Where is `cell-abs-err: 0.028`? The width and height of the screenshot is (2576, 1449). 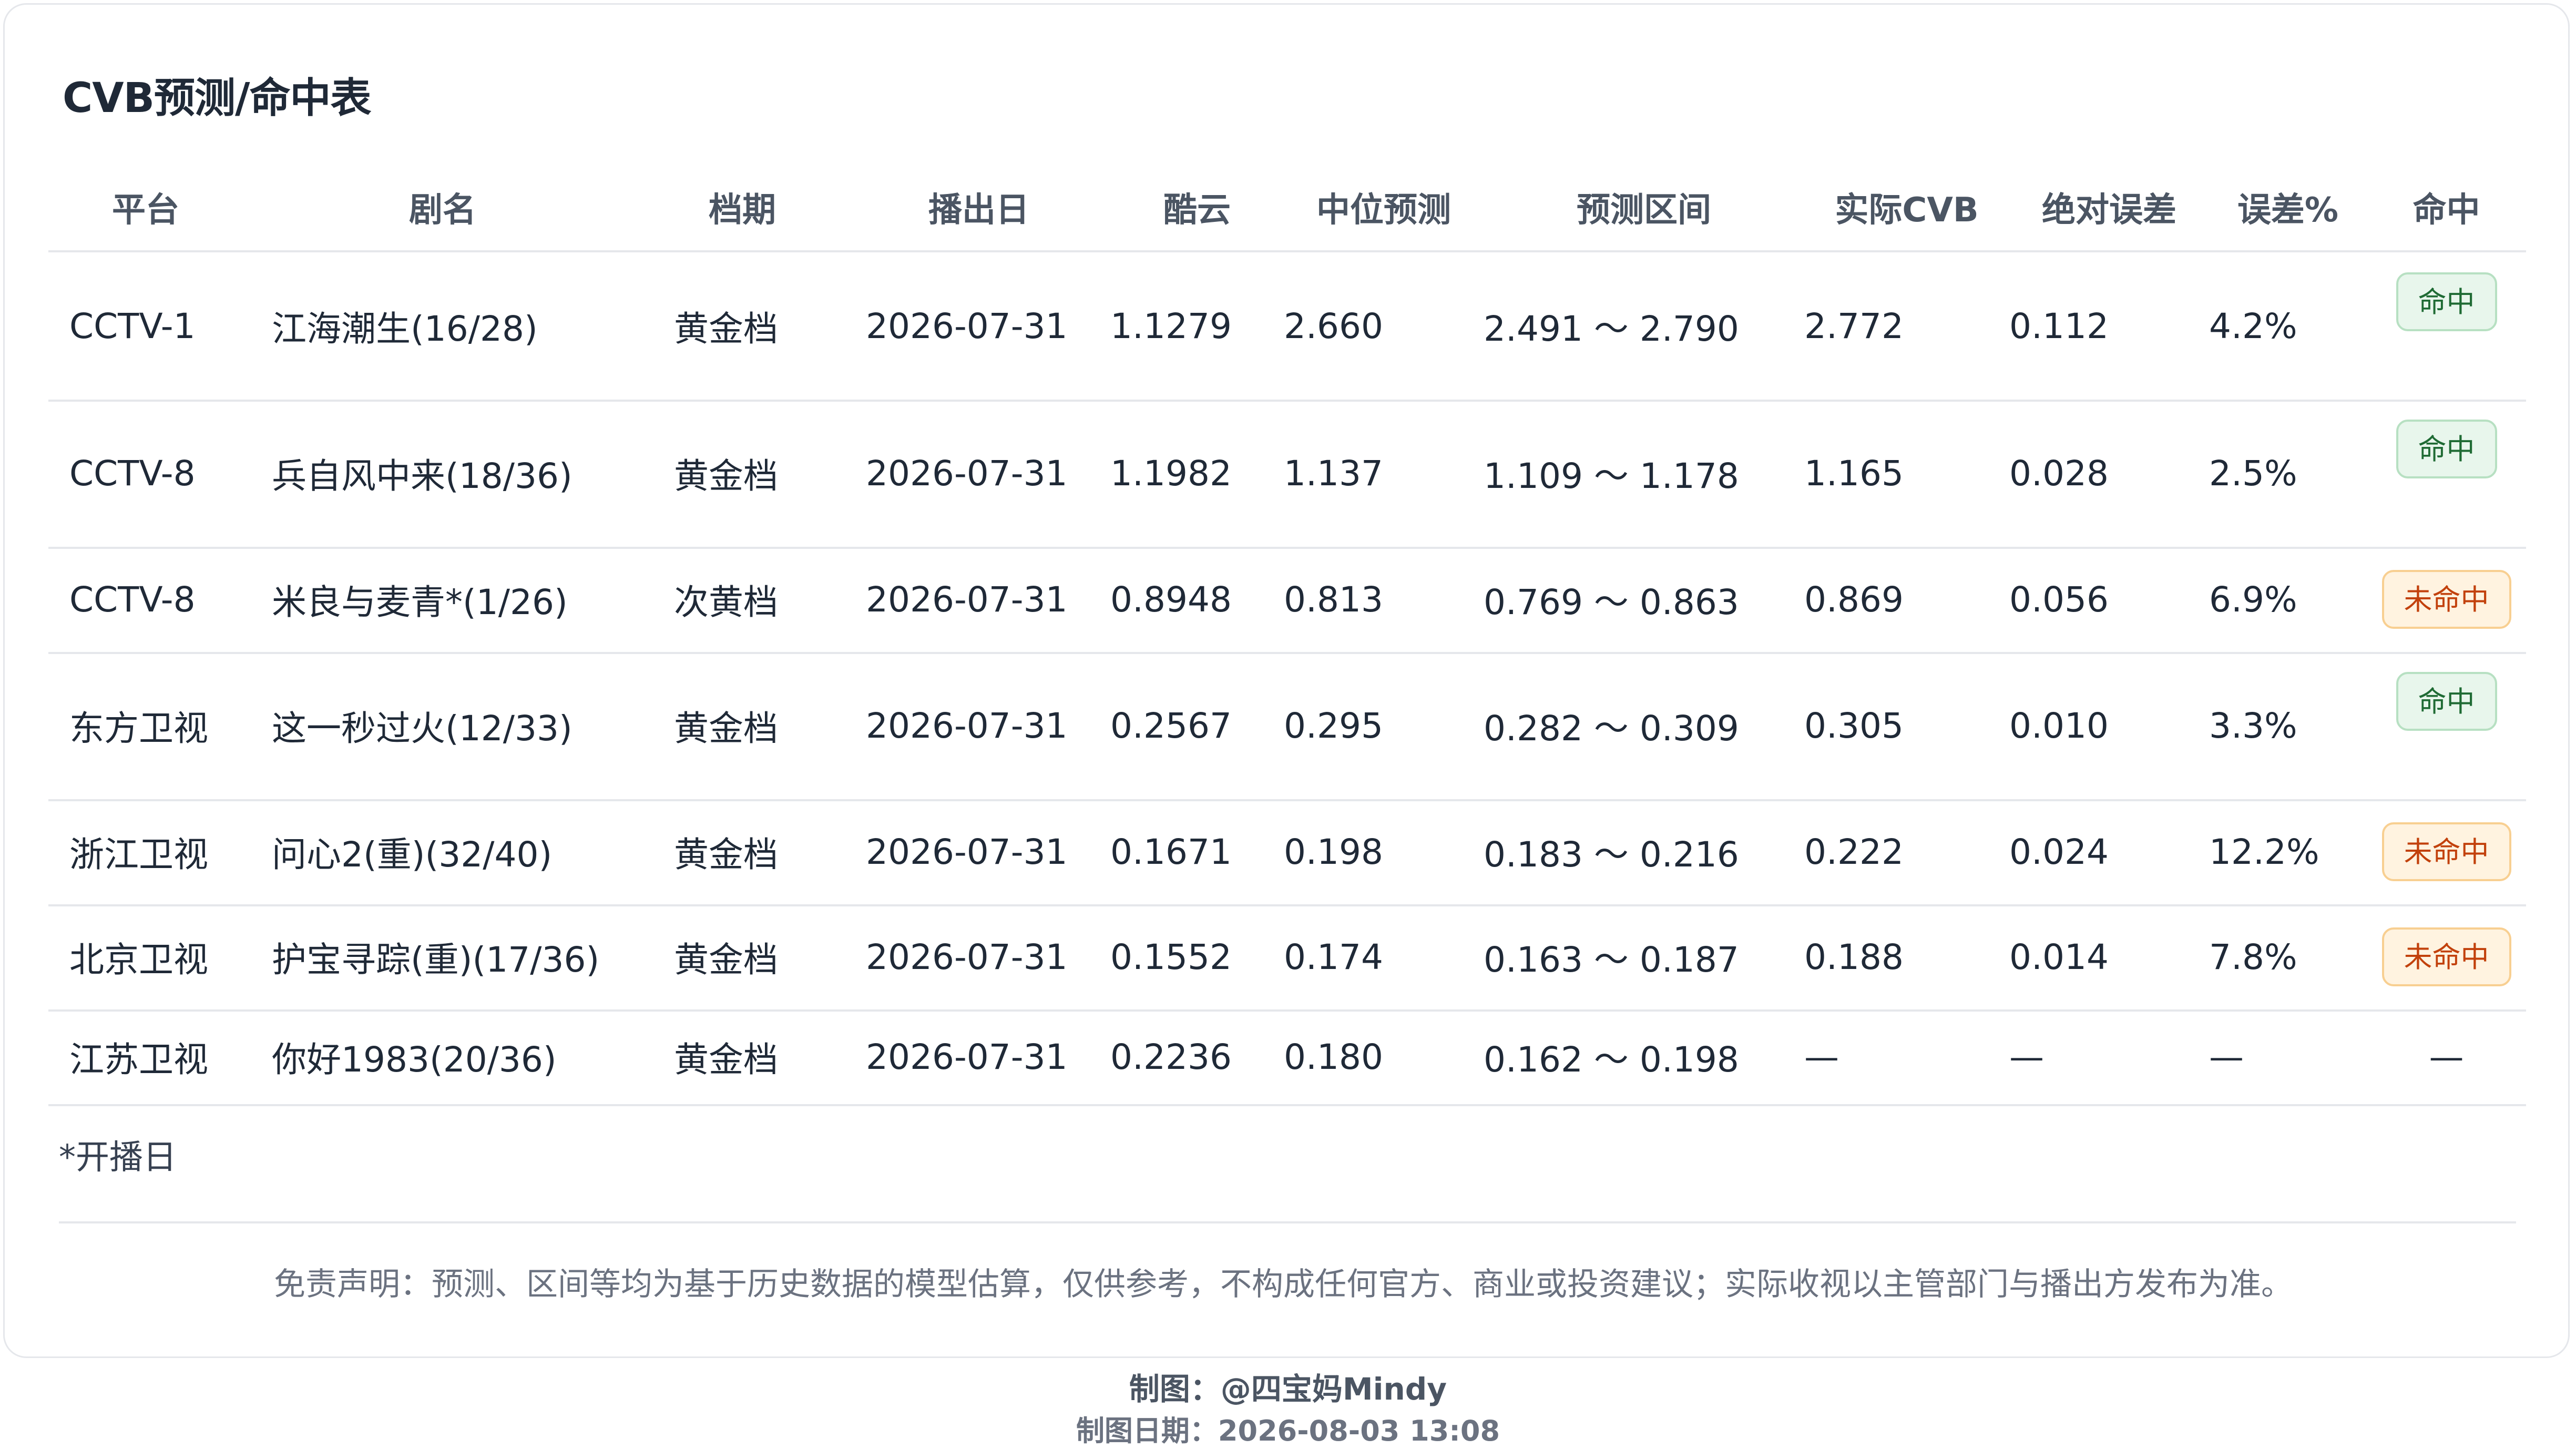 cell-abs-err: 0.028 is located at coordinates (2059, 473).